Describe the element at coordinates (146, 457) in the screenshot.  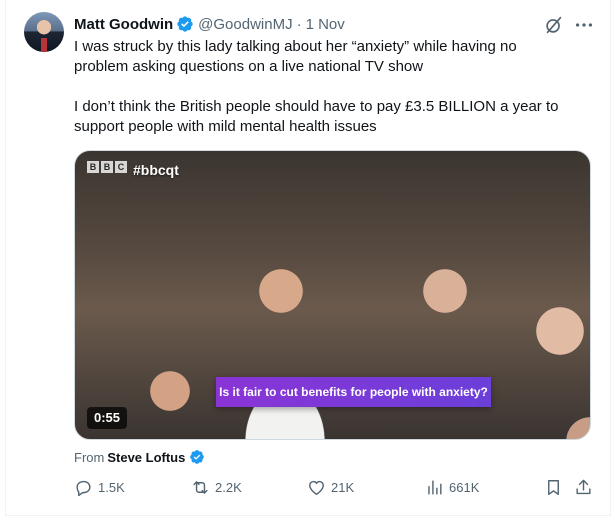
I see `source-name: Steve Loftus` at that location.